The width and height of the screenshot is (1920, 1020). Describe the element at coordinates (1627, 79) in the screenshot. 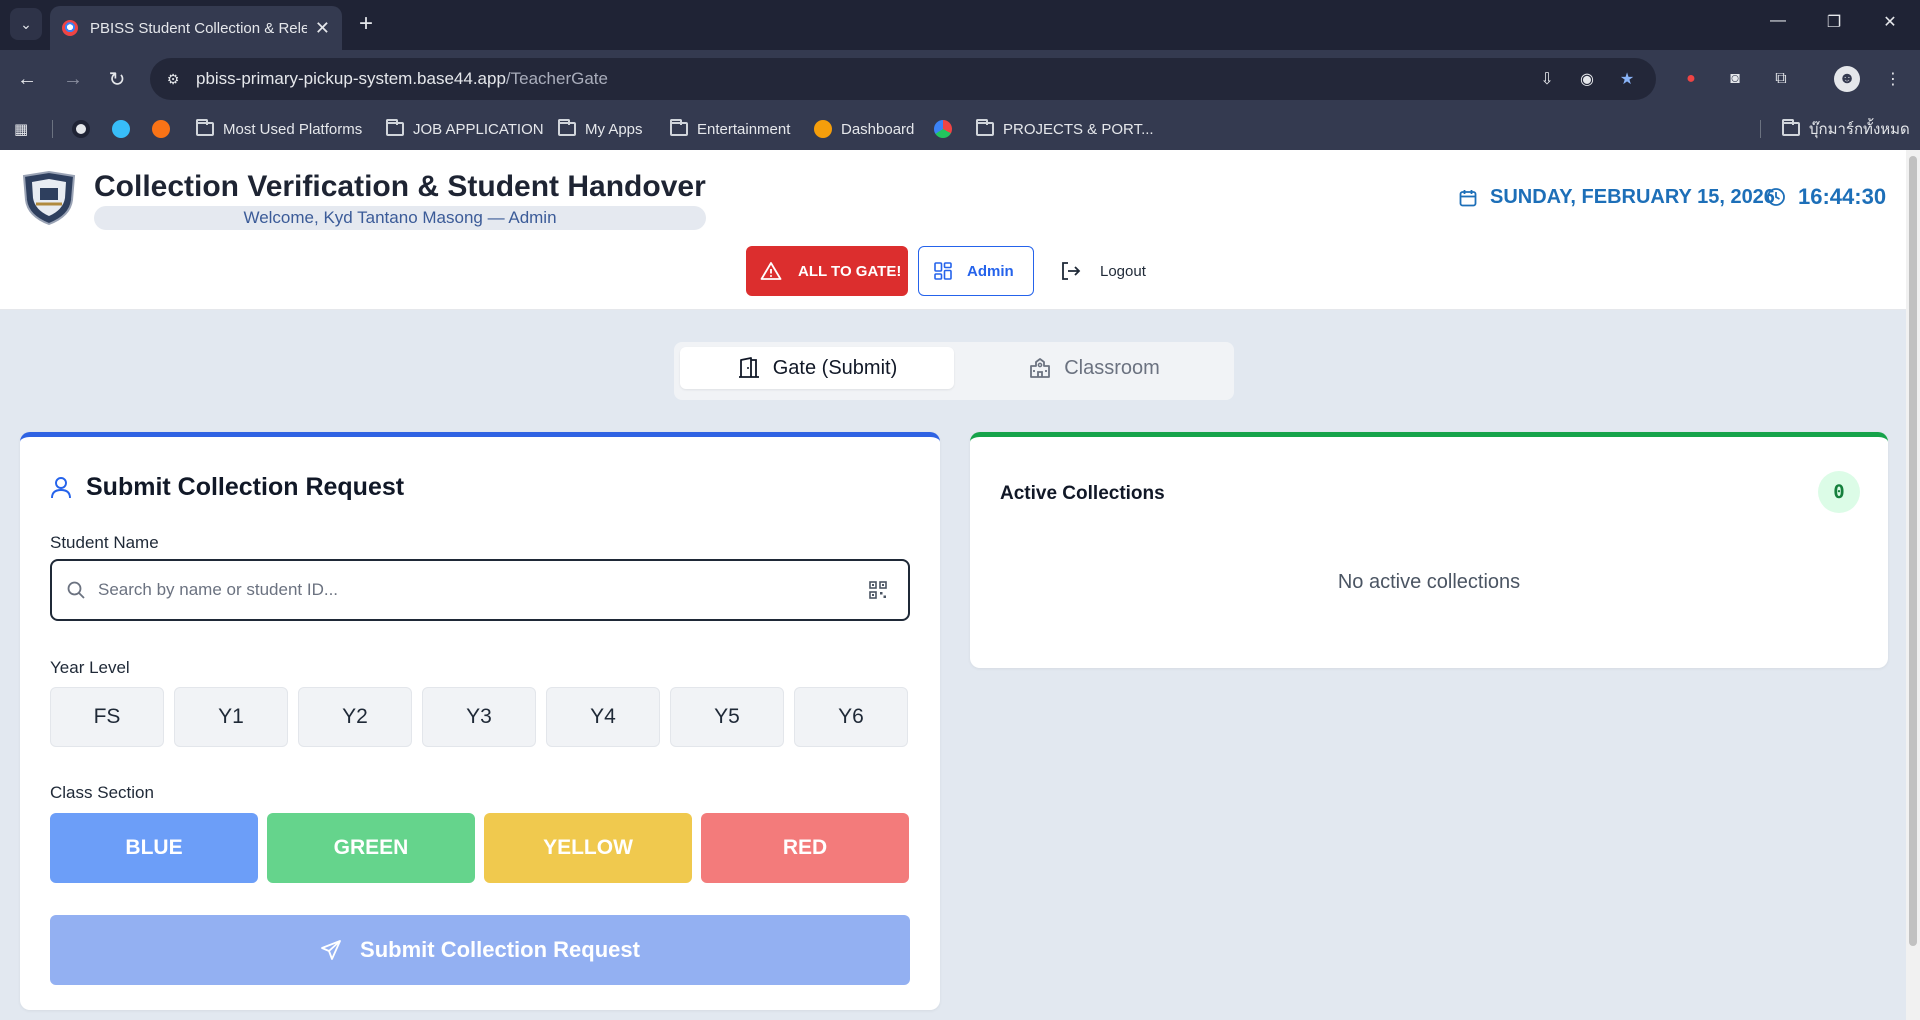

I see `bookmark-star-icon: ★` at that location.